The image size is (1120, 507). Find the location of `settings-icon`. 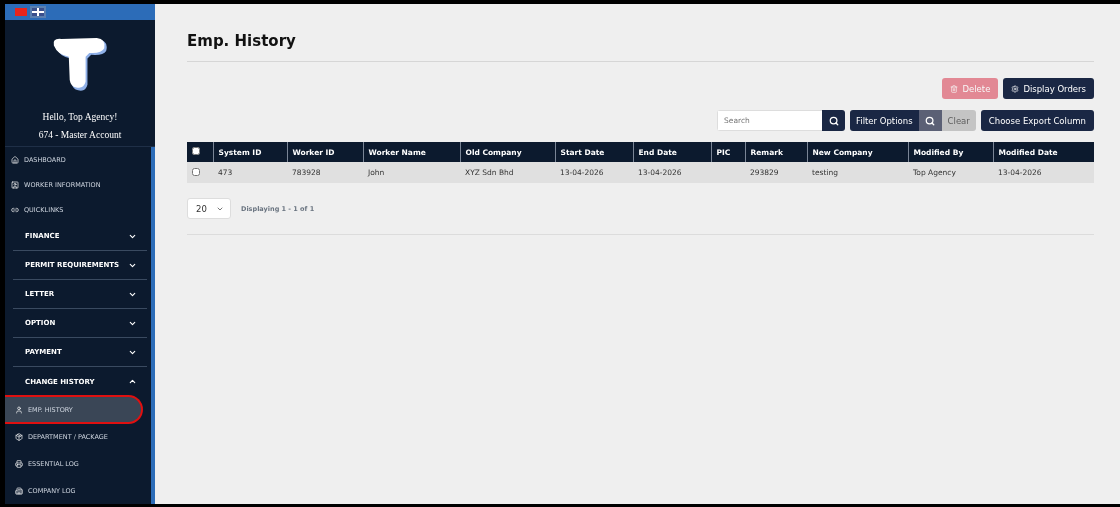

settings-icon is located at coordinates (1015, 88).